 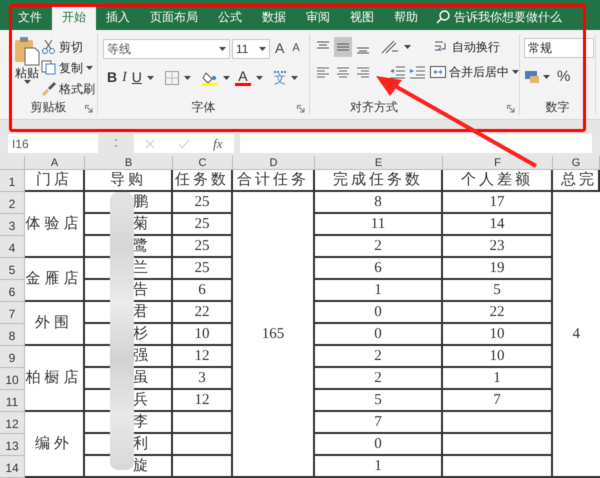 I want to click on column-header: G, so click(x=576, y=163).